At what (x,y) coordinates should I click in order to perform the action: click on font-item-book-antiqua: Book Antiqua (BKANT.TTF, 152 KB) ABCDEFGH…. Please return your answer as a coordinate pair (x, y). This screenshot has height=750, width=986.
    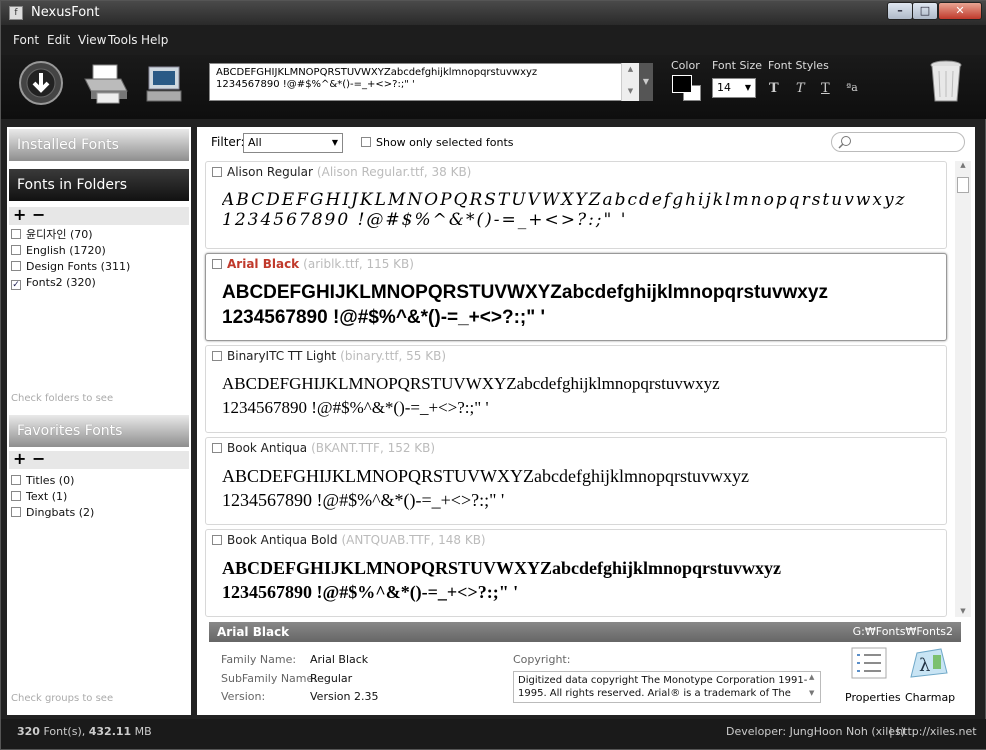
    Looking at the image, I should click on (576, 481).